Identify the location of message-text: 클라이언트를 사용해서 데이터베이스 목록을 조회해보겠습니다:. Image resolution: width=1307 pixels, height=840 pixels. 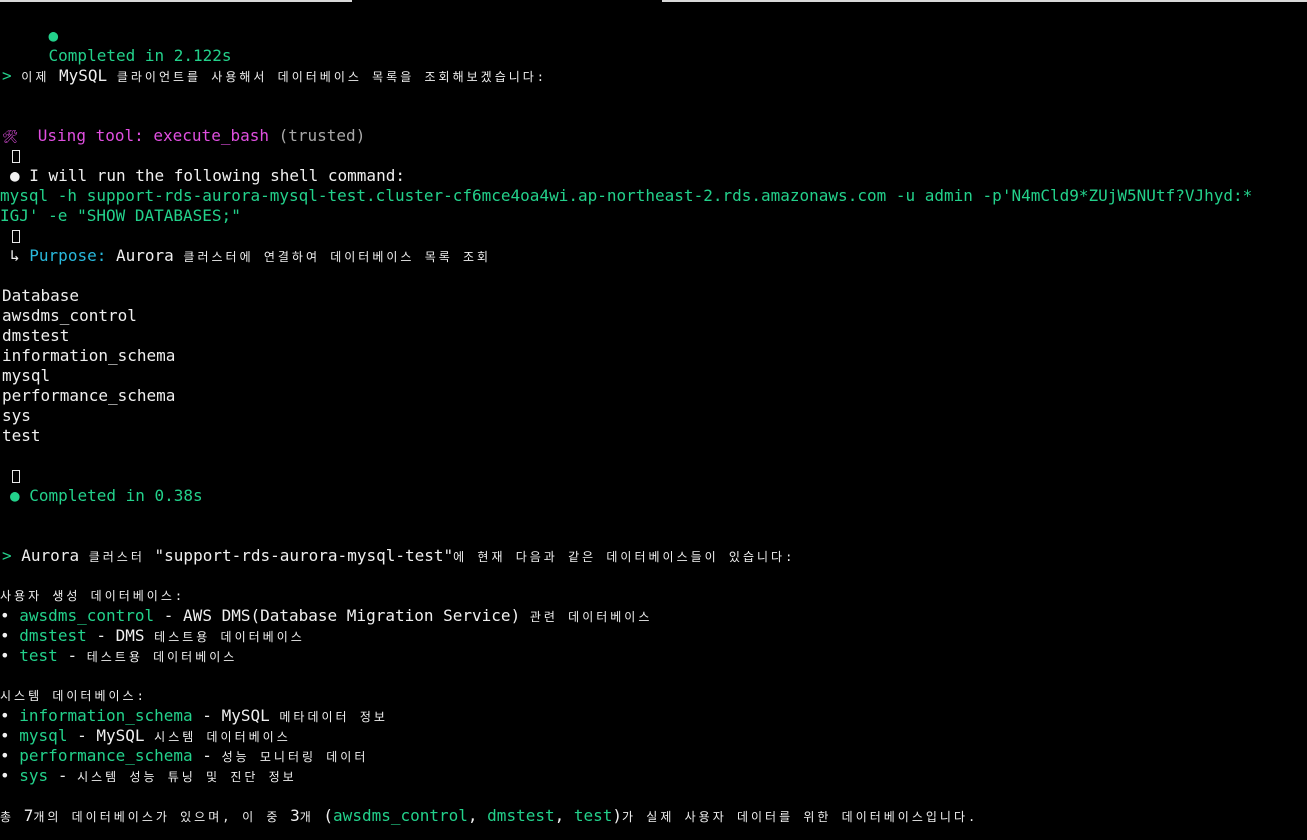
(332, 77).